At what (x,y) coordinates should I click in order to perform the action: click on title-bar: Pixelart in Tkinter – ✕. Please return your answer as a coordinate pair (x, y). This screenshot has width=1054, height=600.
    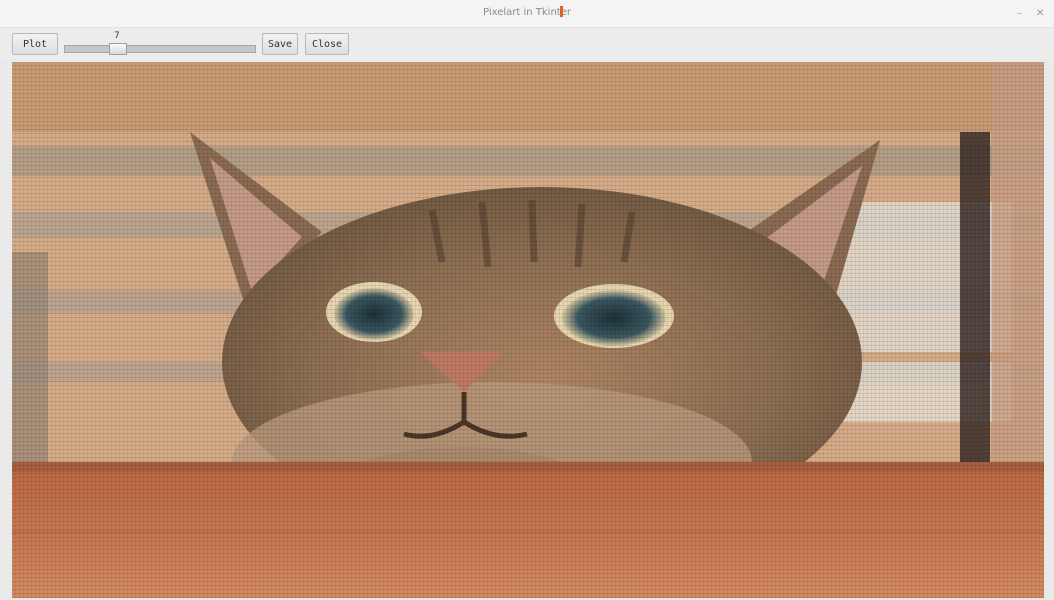
    Looking at the image, I should click on (527, 14).